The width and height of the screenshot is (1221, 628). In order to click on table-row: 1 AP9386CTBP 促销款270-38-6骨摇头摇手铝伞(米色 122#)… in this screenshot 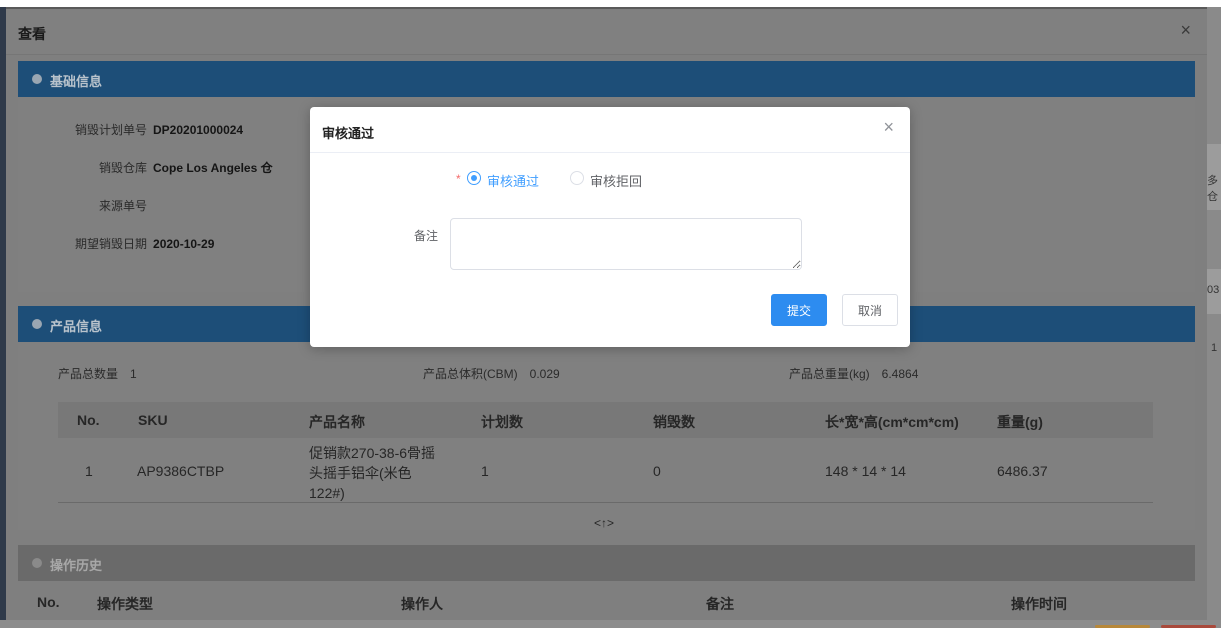, I will do `click(605, 471)`.